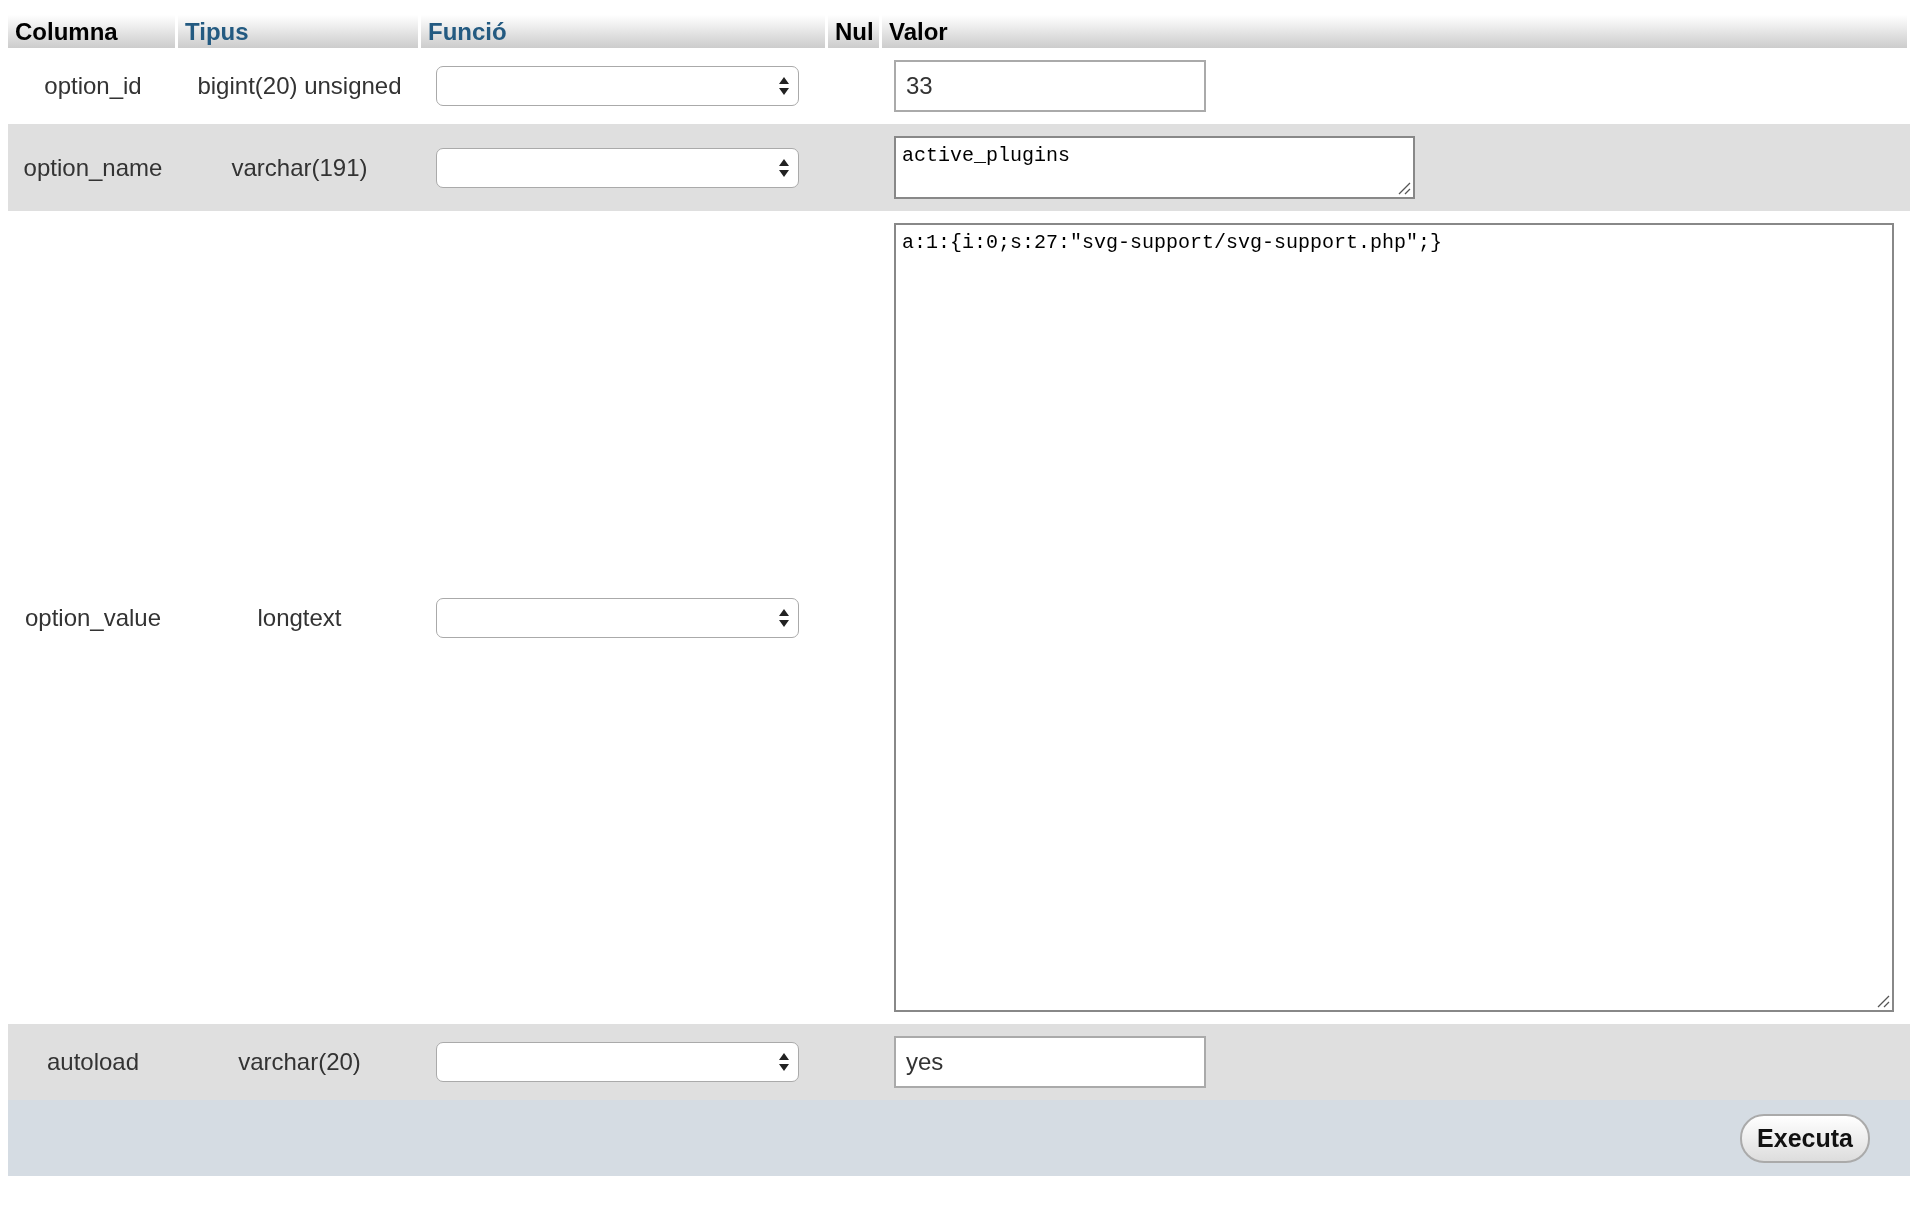 This screenshot has height=1220, width=1910. What do you see at coordinates (1805, 1138) in the screenshot?
I see `execute-button: Executa` at bounding box center [1805, 1138].